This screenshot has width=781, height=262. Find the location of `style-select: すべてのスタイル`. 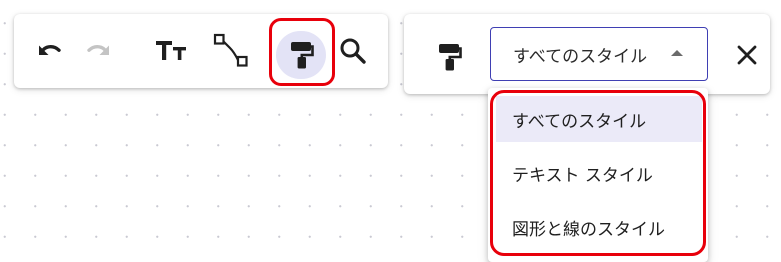

style-select: すべてのスタイル is located at coordinates (599, 54).